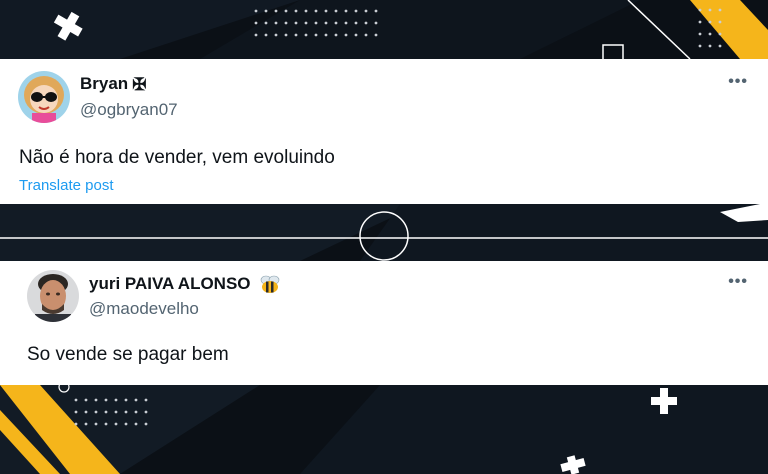  I want to click on bee-emoji-icon, so click(270, 284).